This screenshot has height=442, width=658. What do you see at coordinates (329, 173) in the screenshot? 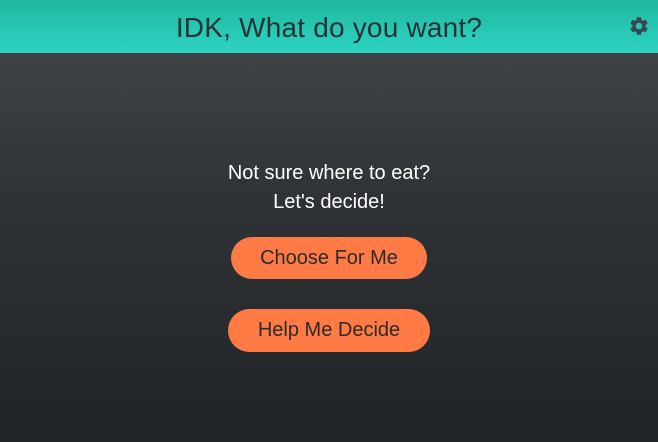
I see `prompt-line-1: Not sure where to eat?` at bounding box center [329, 173].